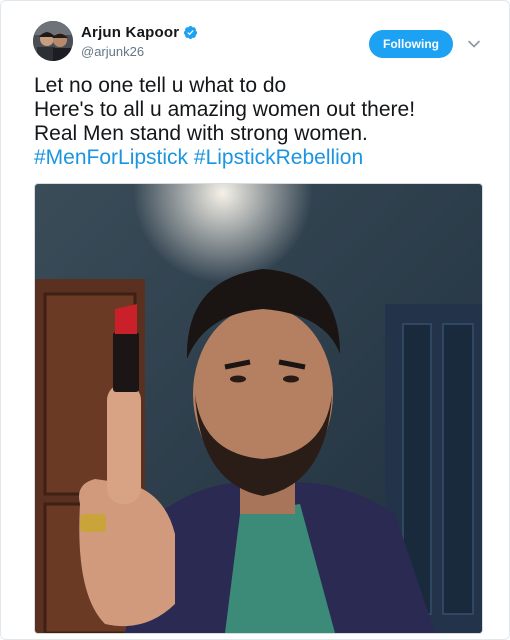 The image size is (510, 640). I want to click on user-handle: @arjunk26, so click(112, 51).